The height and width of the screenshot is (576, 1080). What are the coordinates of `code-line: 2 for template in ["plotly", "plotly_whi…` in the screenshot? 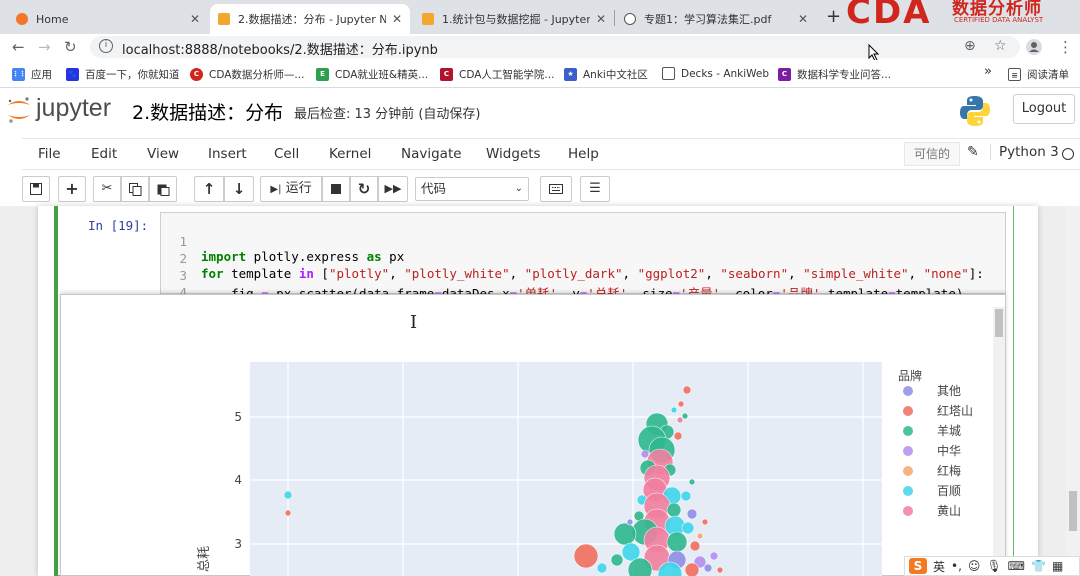 It's located at (572, 258).